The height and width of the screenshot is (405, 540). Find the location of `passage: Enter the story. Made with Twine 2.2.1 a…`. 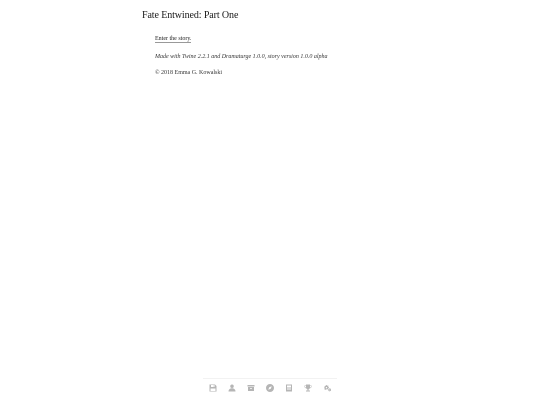

passage: Enter the story. Made with Twine 2.2.1 a… is located at coordinates (278, 56).